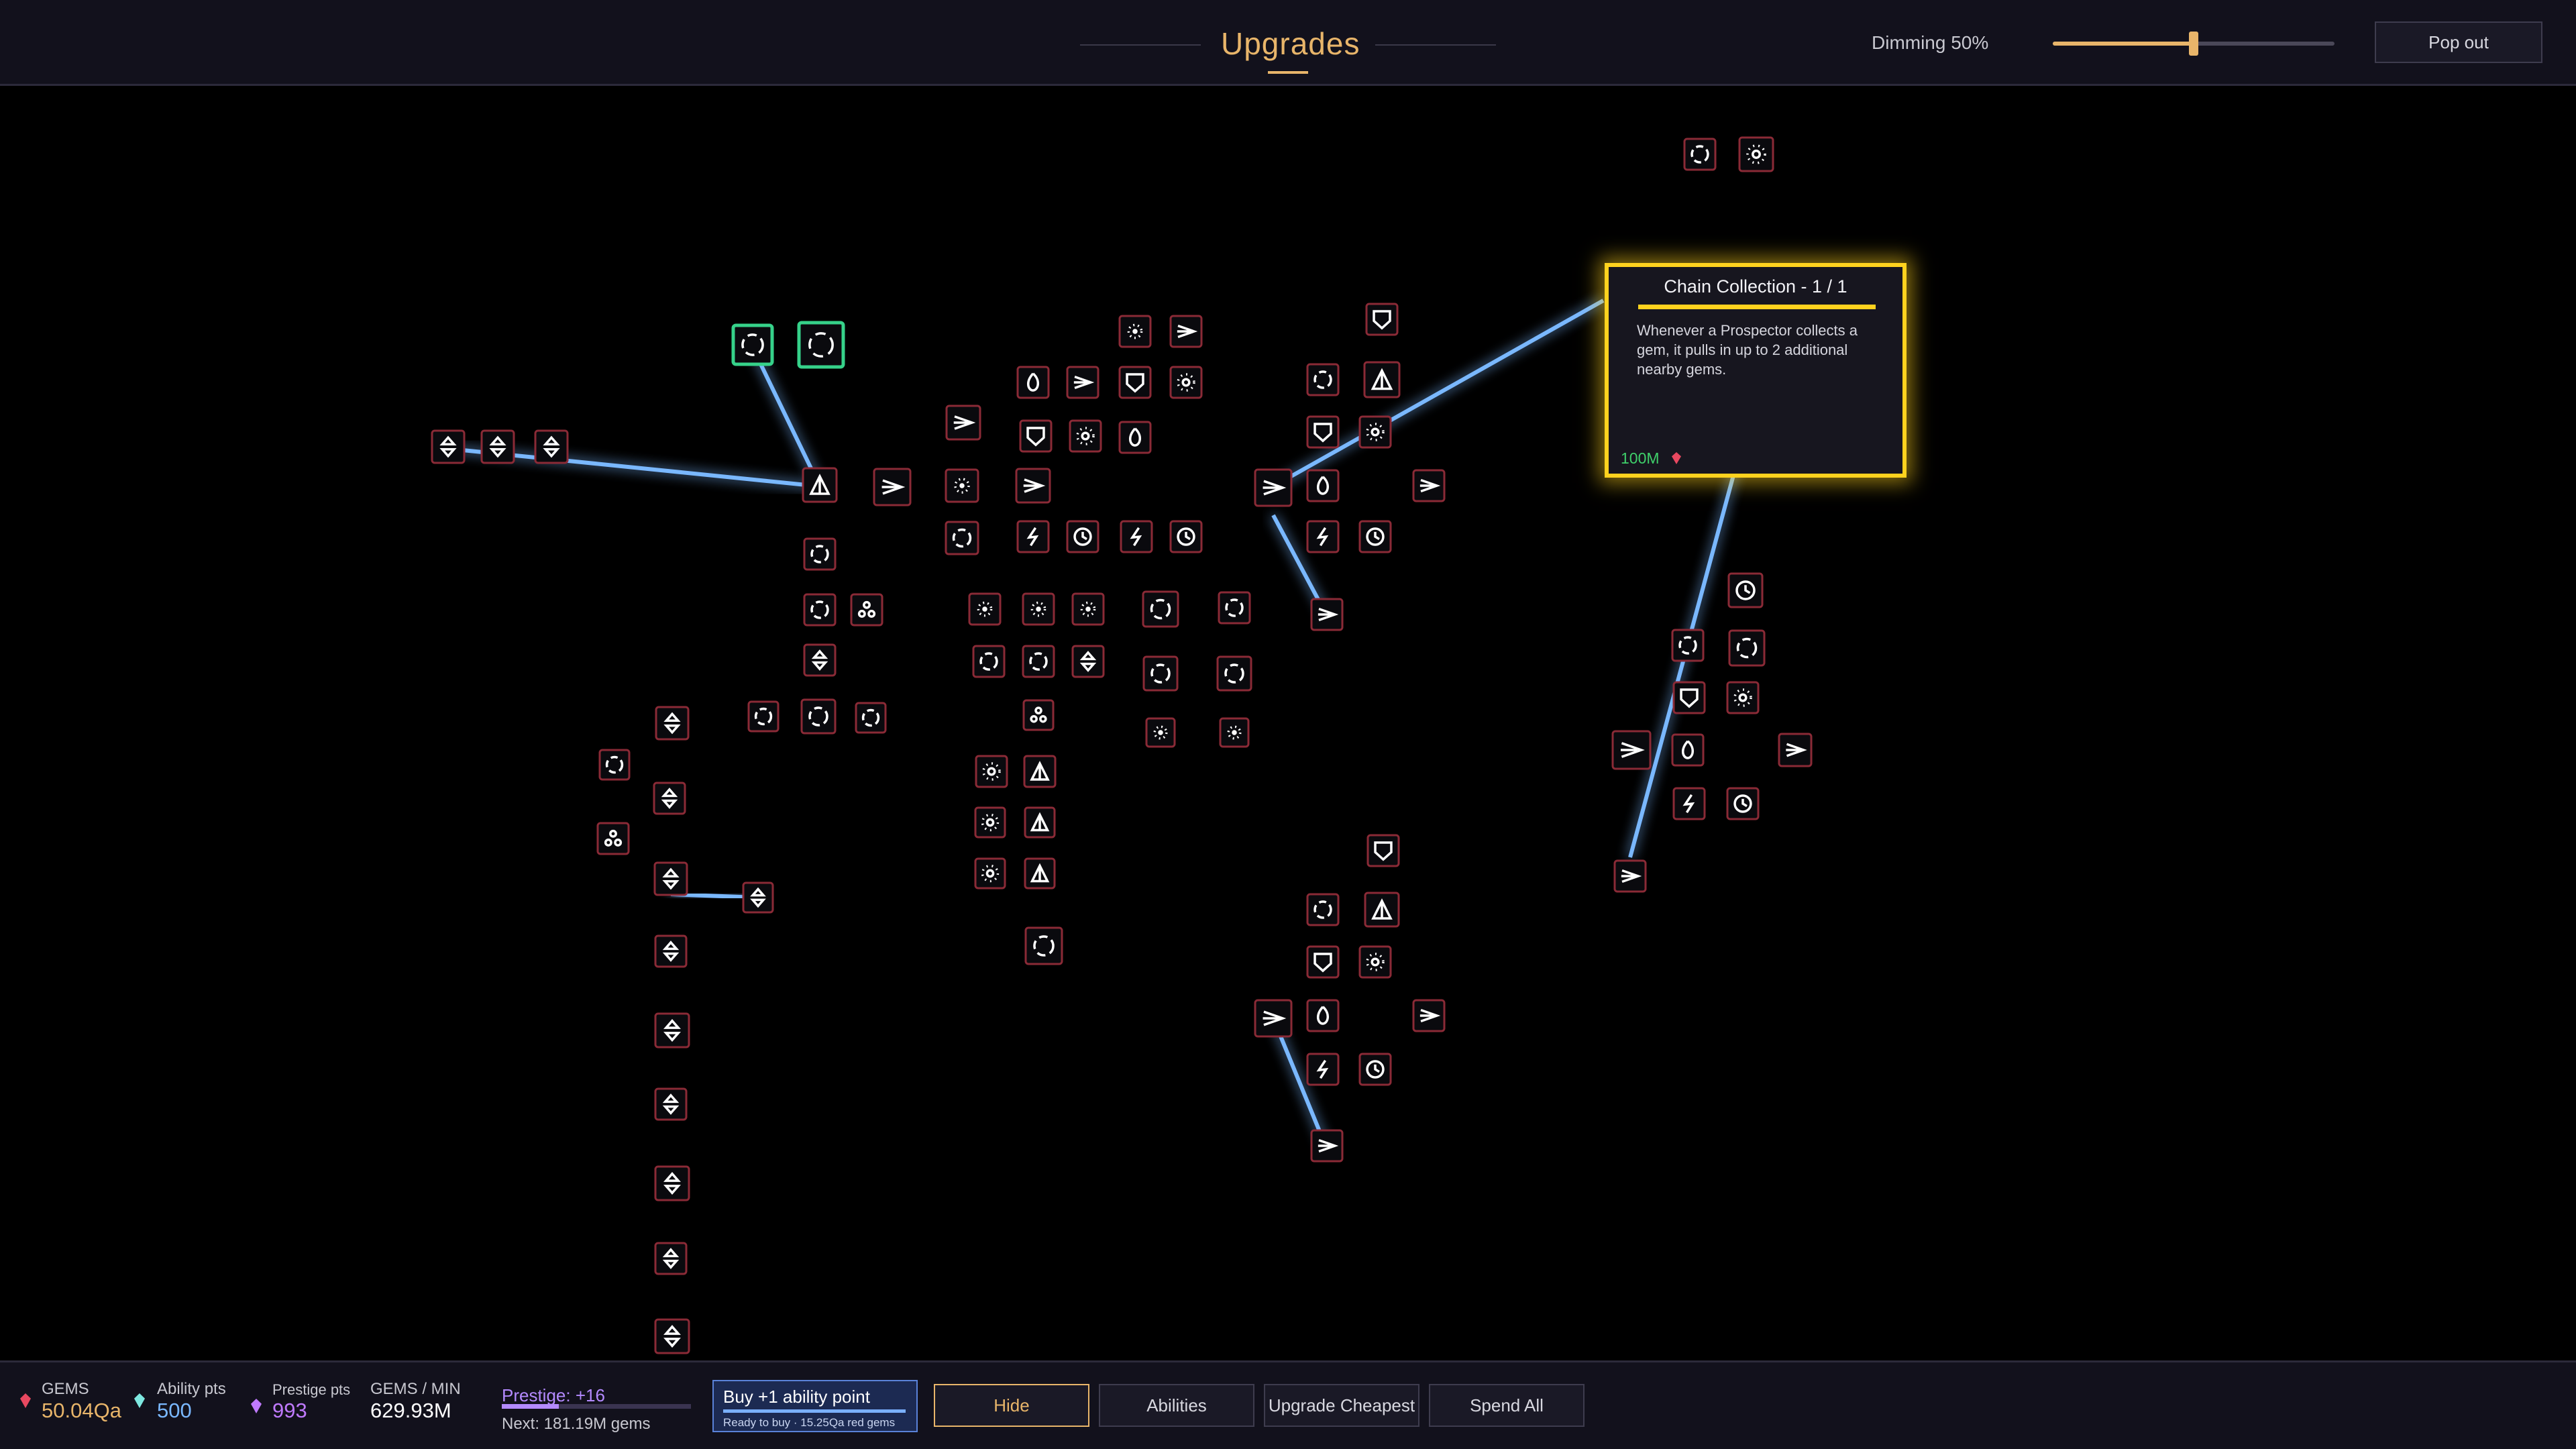  Describe the element at coordinates (2193, 44) in the screenshot. I see `dimming-slider` at that location.